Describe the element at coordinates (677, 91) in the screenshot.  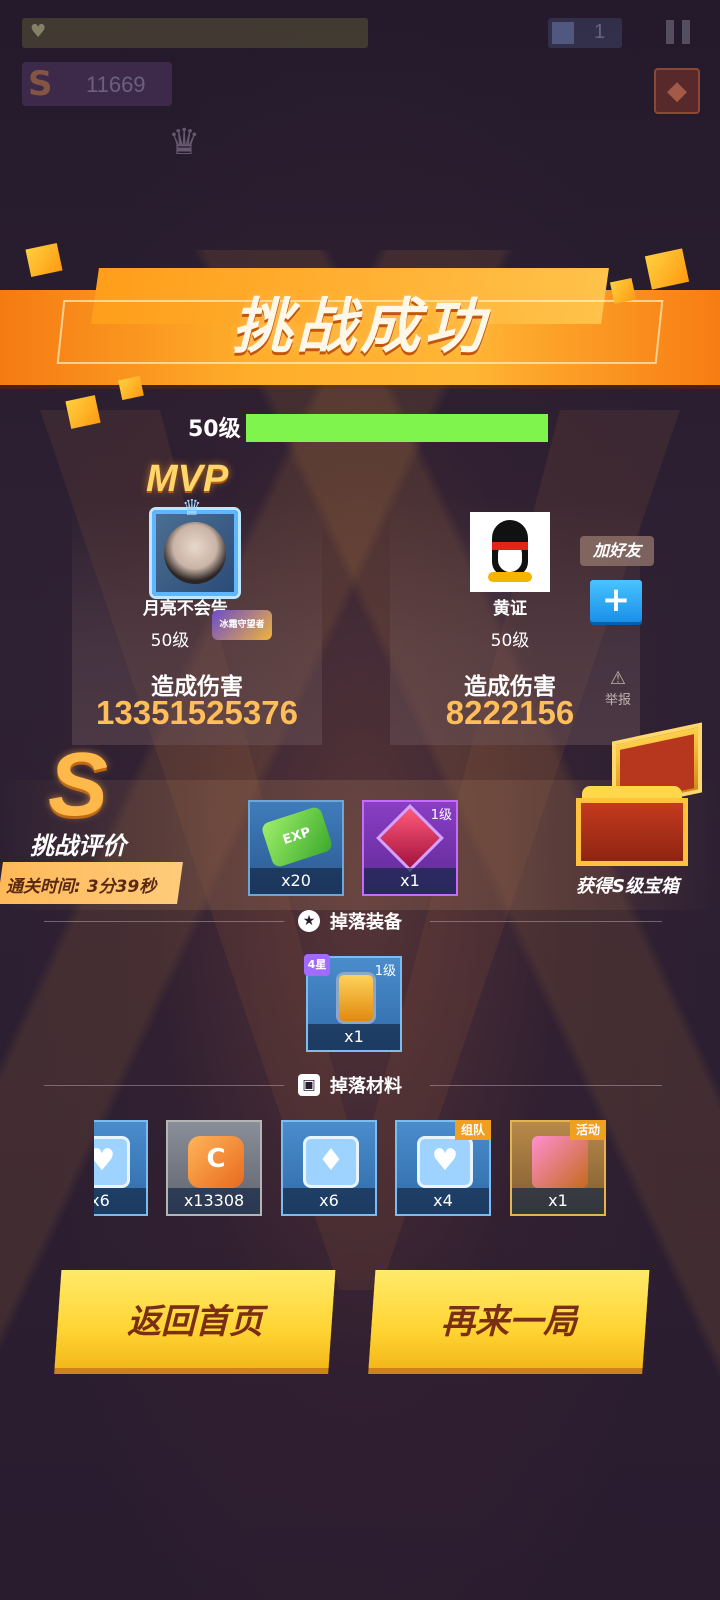
I see `gem-icon: ◆` at that location.